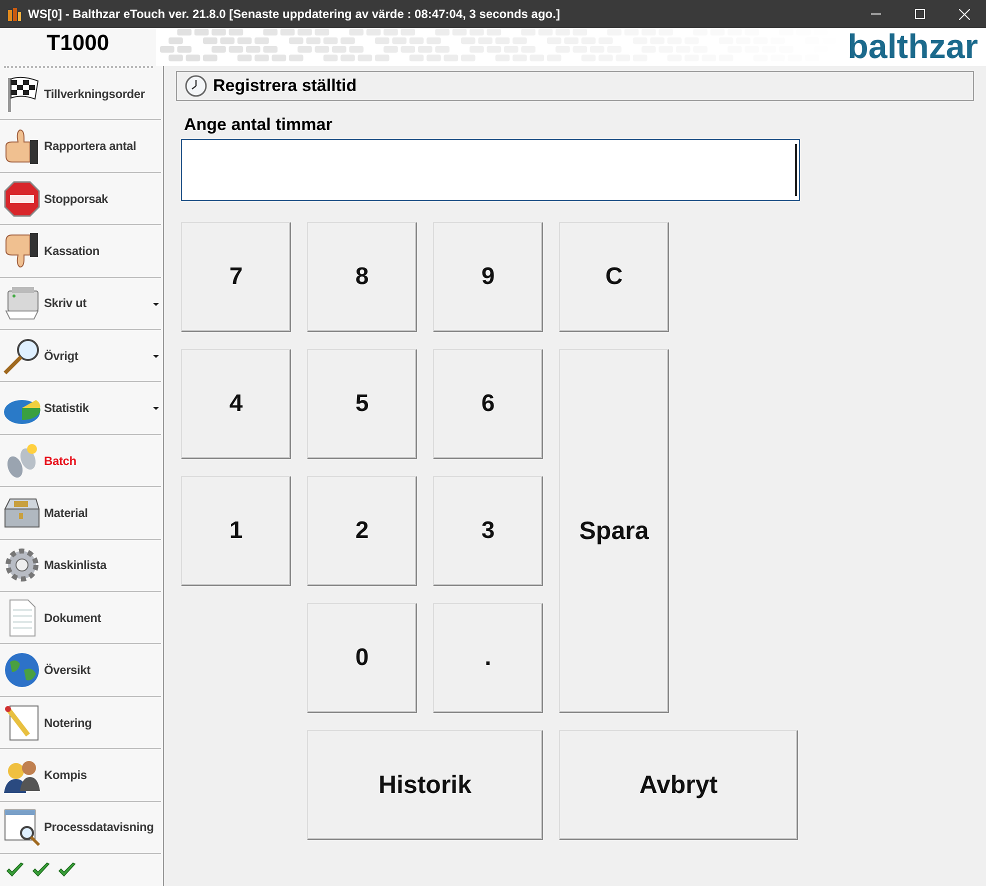 The image size is (986, 886). What do you see at coordinates (80, 251) in the screenshot?
I see `sidebar-item: Kassation` at bounding box center [80, 251].